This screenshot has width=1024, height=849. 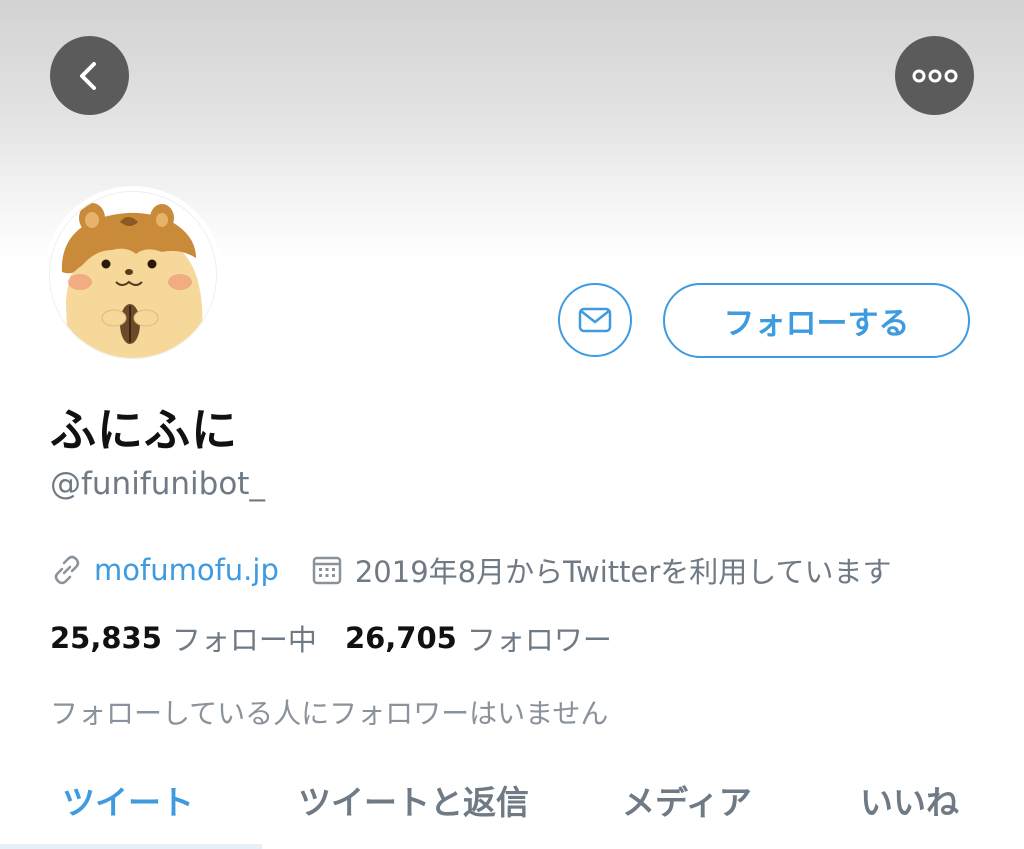 What do you see at coordinates (327, 570) in the screenshot?
I see `calendar-icon` at bounding box center [327, 570].